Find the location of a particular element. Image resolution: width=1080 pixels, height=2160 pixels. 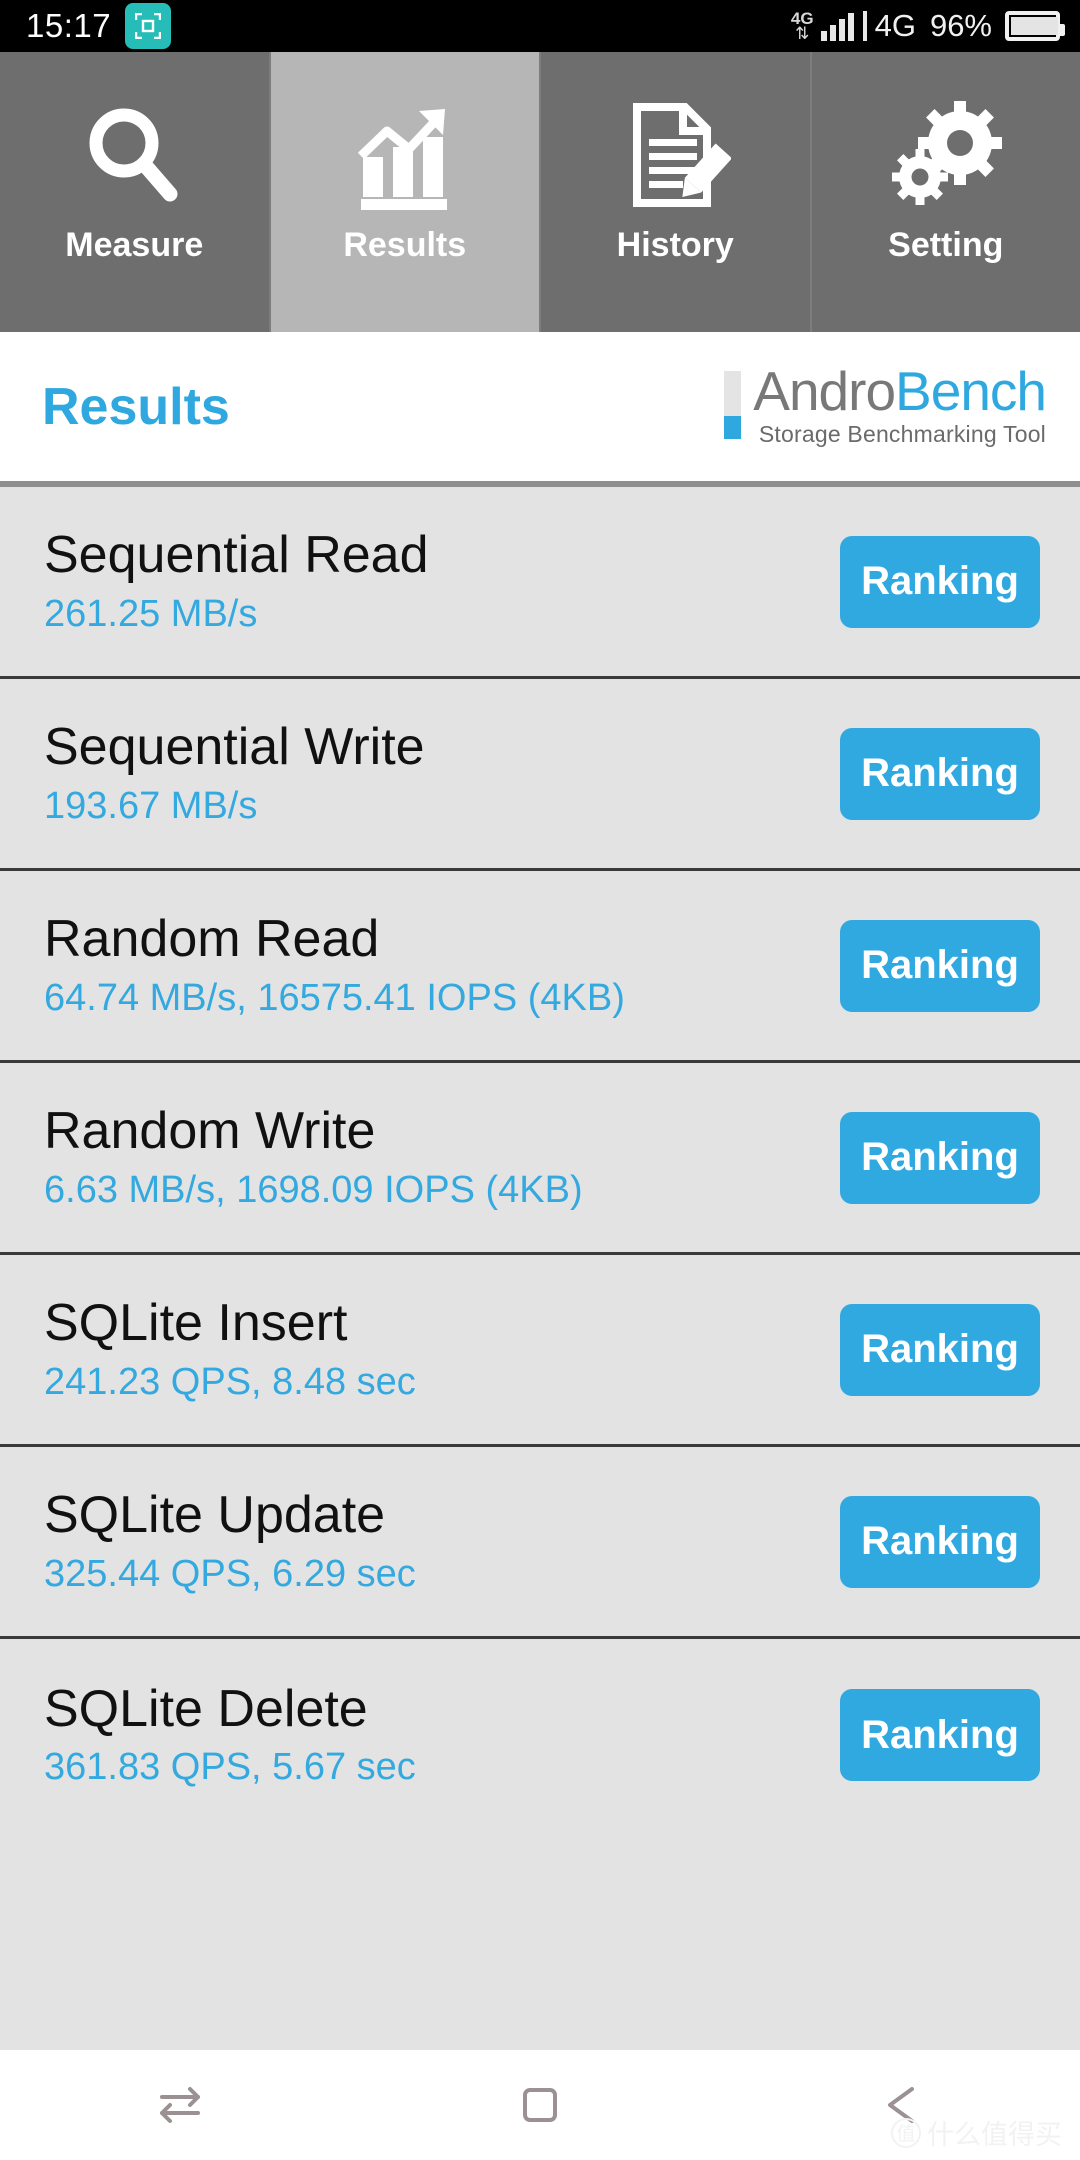

logo-text: AndroBench Storage Benchmarking Tool is located at coordinates (900, 406).